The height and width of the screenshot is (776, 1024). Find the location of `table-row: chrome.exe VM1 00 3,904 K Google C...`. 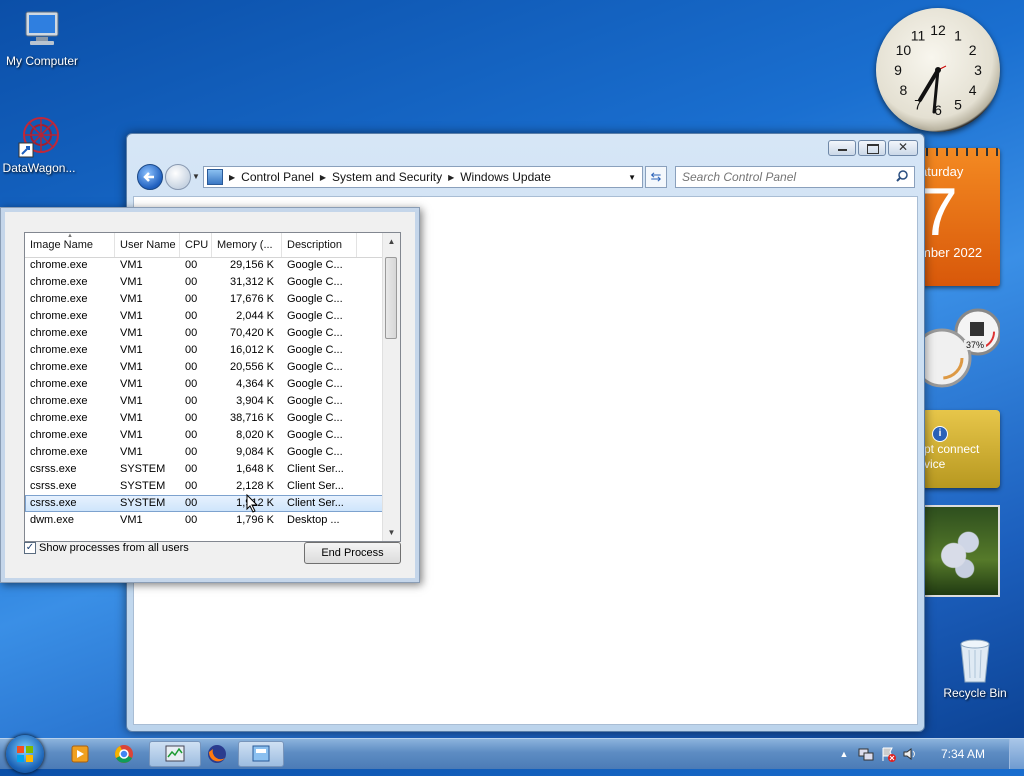

table-row: chrome.exe VM1 00 3,904 K Google C... is located at coordinates (205, 401).